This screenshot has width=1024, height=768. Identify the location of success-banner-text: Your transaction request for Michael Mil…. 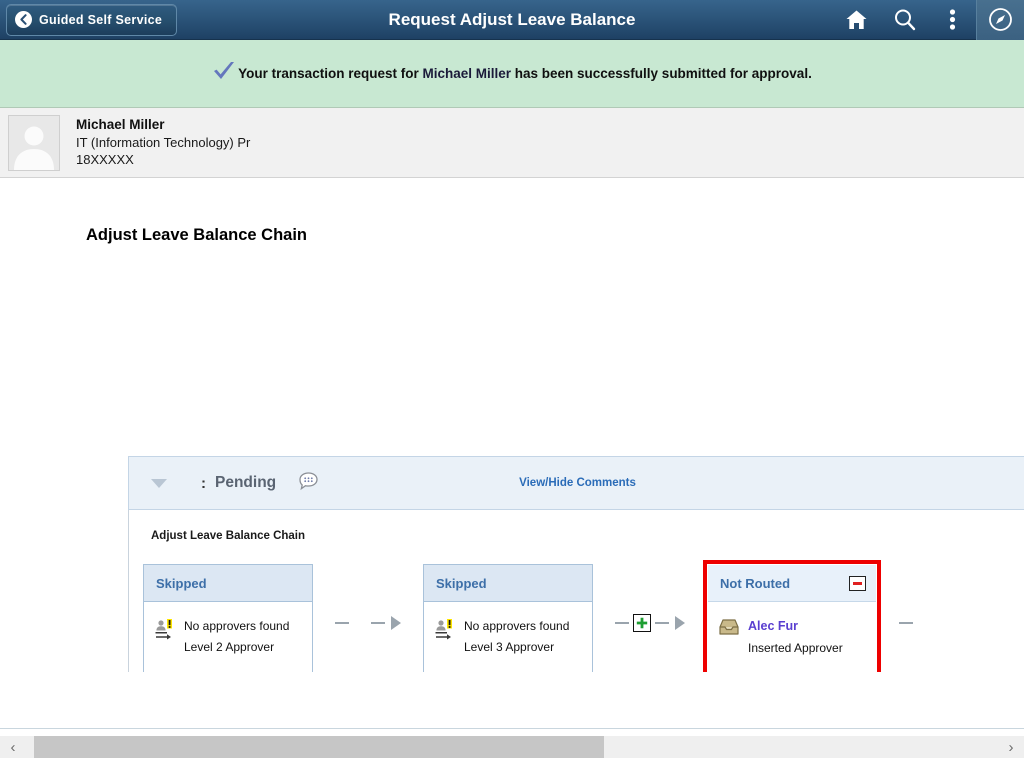
(525, 73).